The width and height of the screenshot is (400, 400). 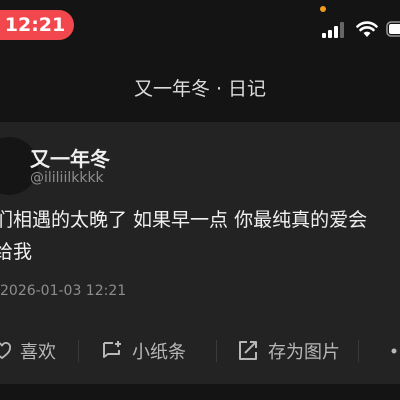 I want to click on heart-icon, so click(x=5, y=351).